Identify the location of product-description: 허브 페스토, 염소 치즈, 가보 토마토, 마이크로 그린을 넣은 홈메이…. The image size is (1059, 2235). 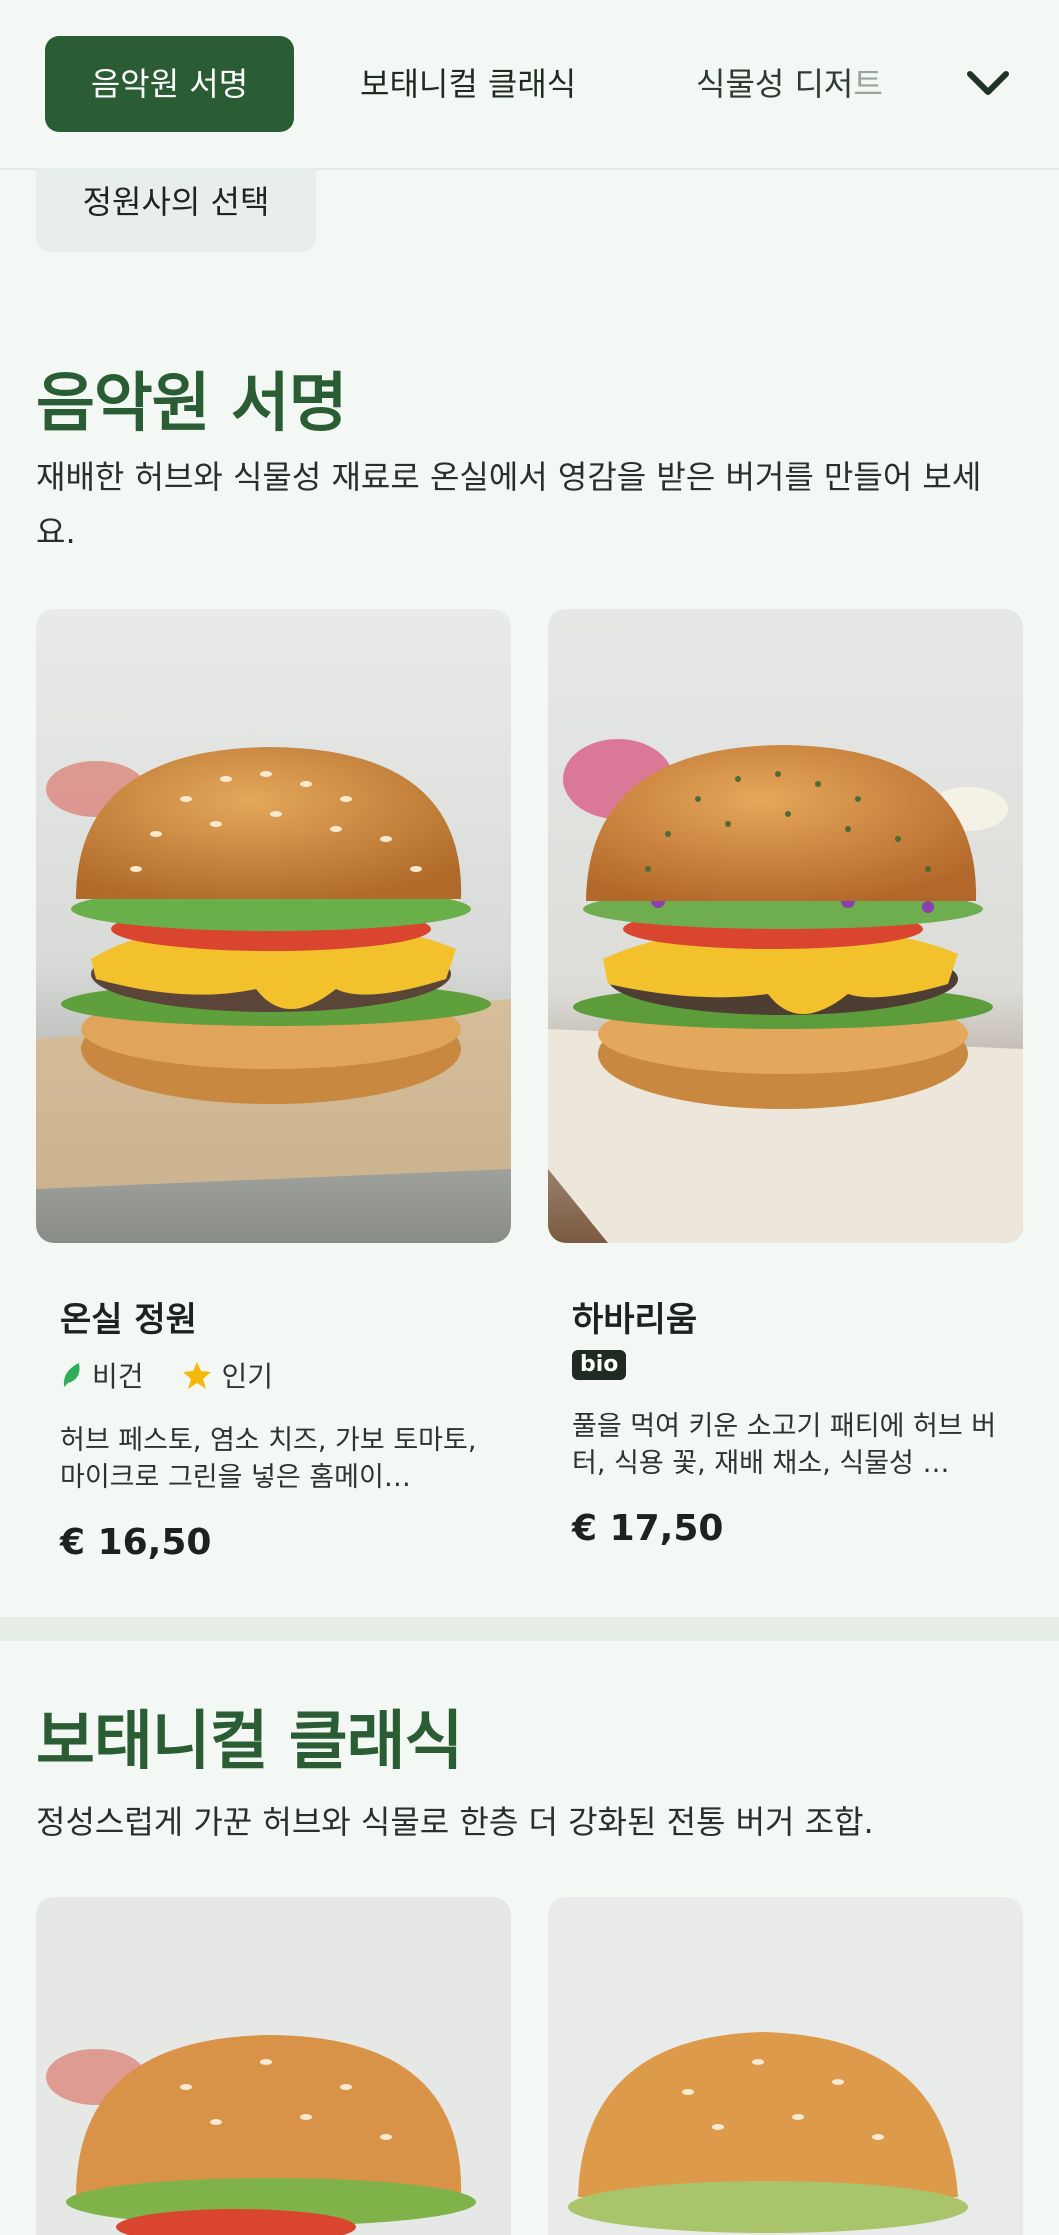
(268, 1459).